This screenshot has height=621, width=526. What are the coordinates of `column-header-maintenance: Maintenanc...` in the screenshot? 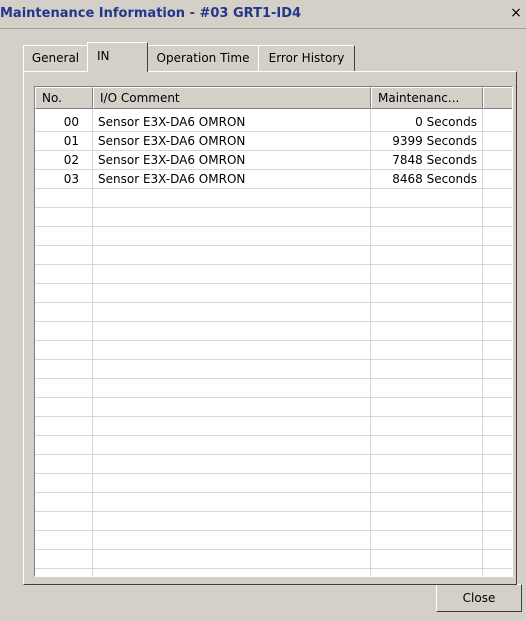 It's located at (427, 98).